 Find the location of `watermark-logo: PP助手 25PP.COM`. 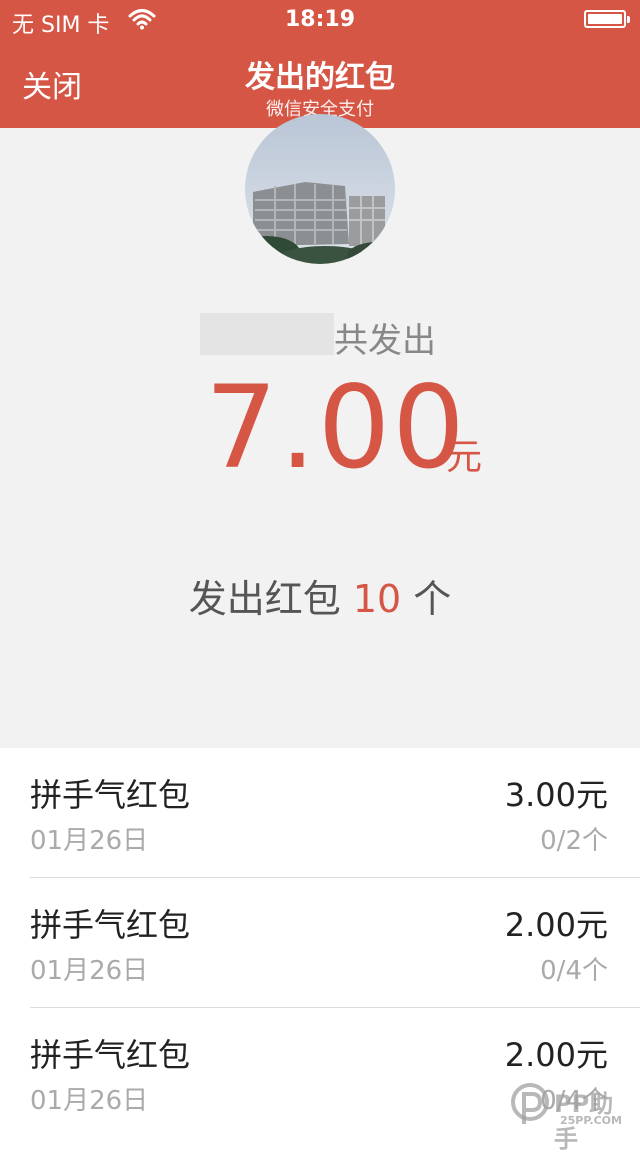

watermark-logo: PP助手 25PP.COM is located at coordinates (573, 1115).